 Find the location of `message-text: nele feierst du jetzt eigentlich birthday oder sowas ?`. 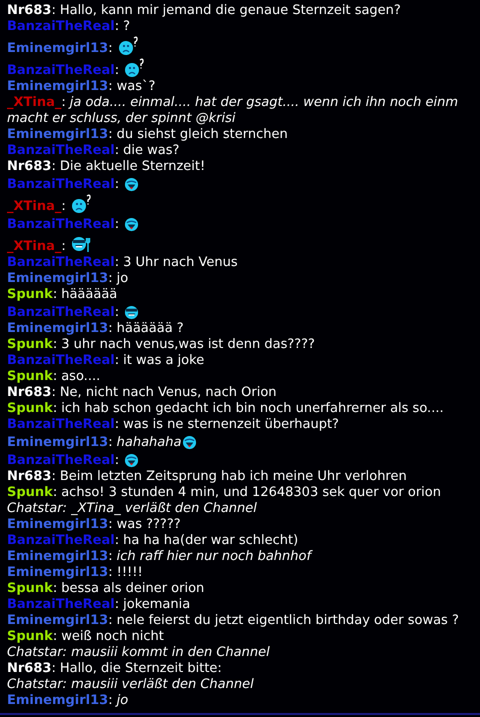

message-text: nele feierst du jetzt eigentlich birthday oder sowas ? is located at coordinates (287, 621).